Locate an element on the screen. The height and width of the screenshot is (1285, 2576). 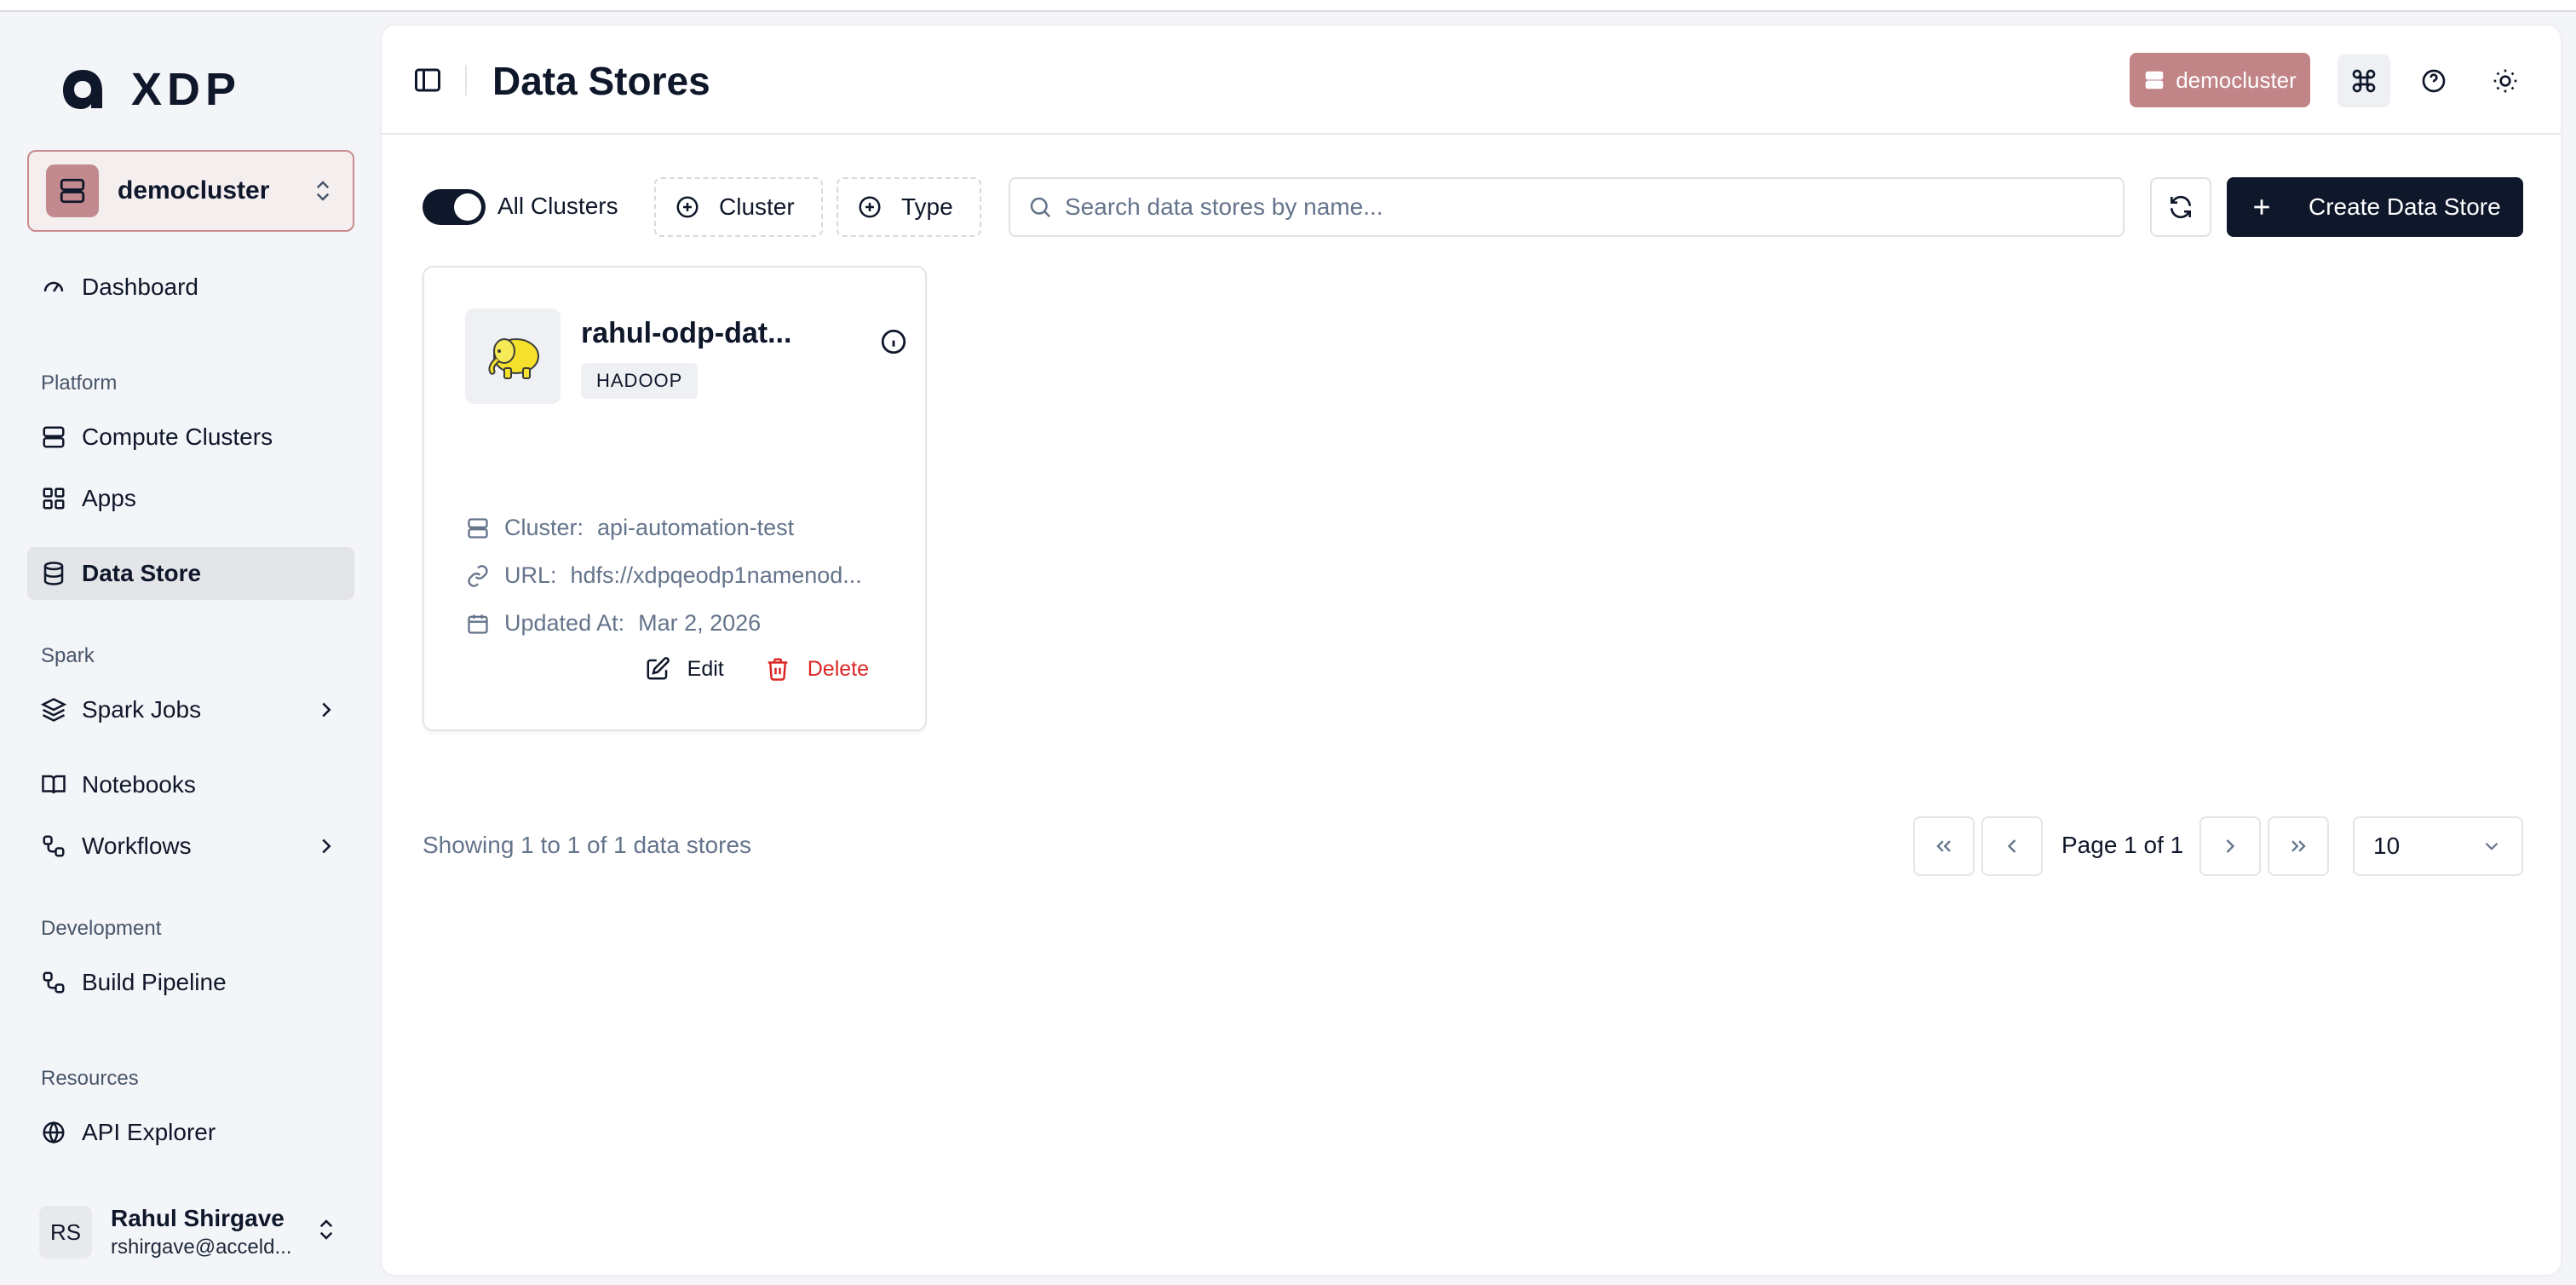
sidebar-item-build-pipeline: Build Pipeline is located at coordinates (191, 982).